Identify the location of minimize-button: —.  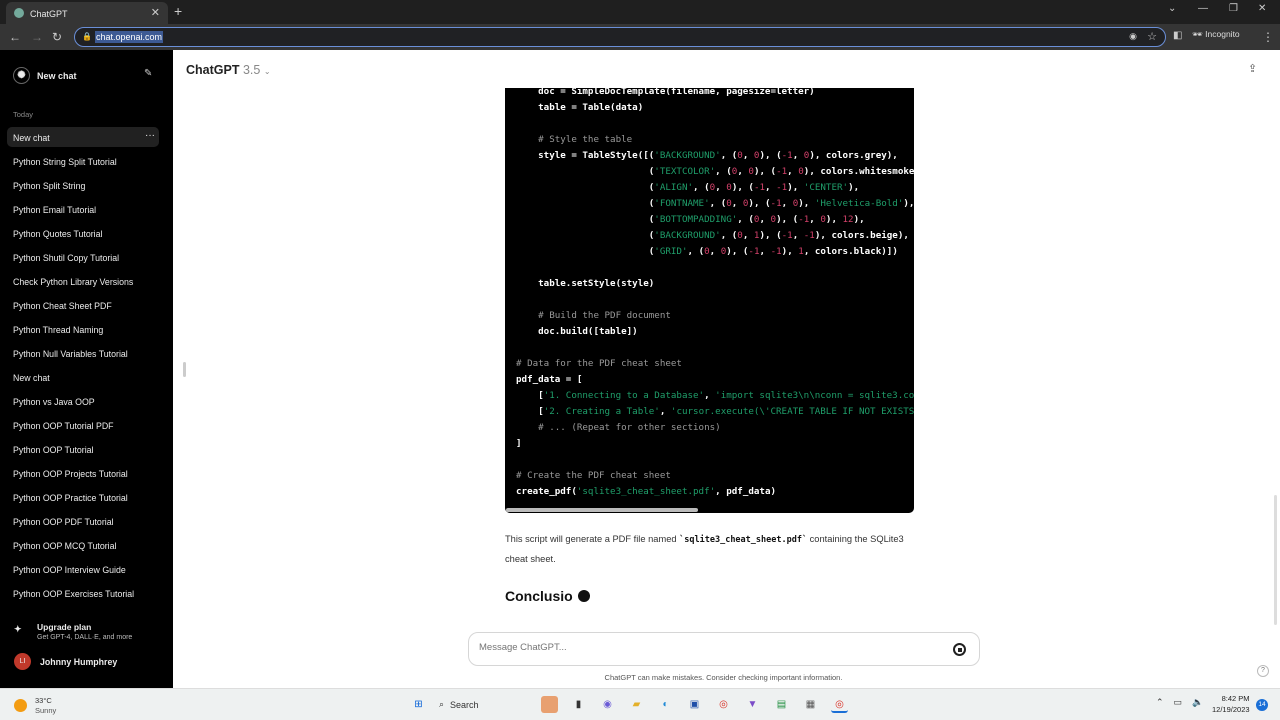
(1203, 8).